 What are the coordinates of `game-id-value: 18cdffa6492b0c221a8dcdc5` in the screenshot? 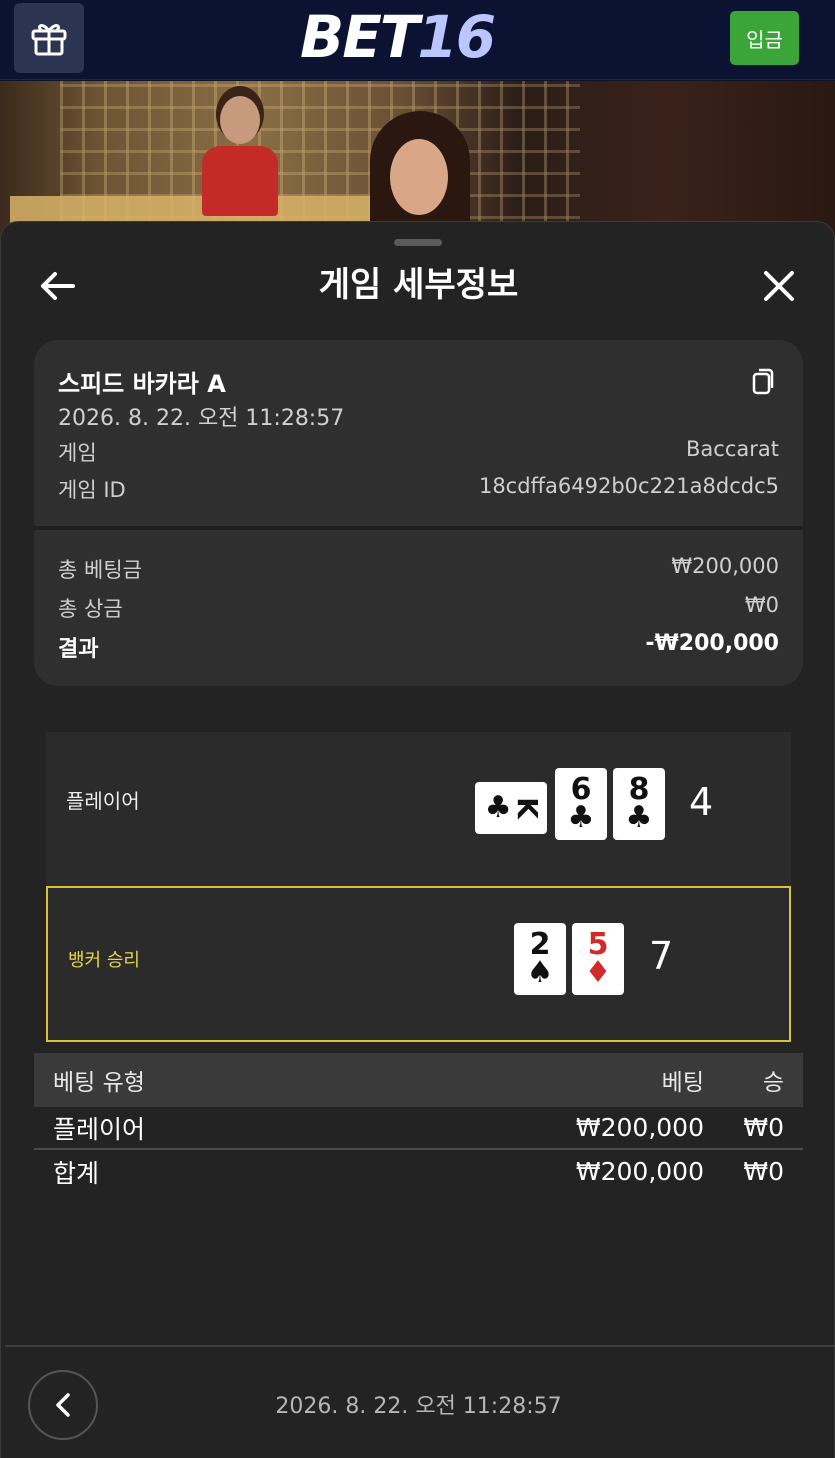 It's located at (629, 489).